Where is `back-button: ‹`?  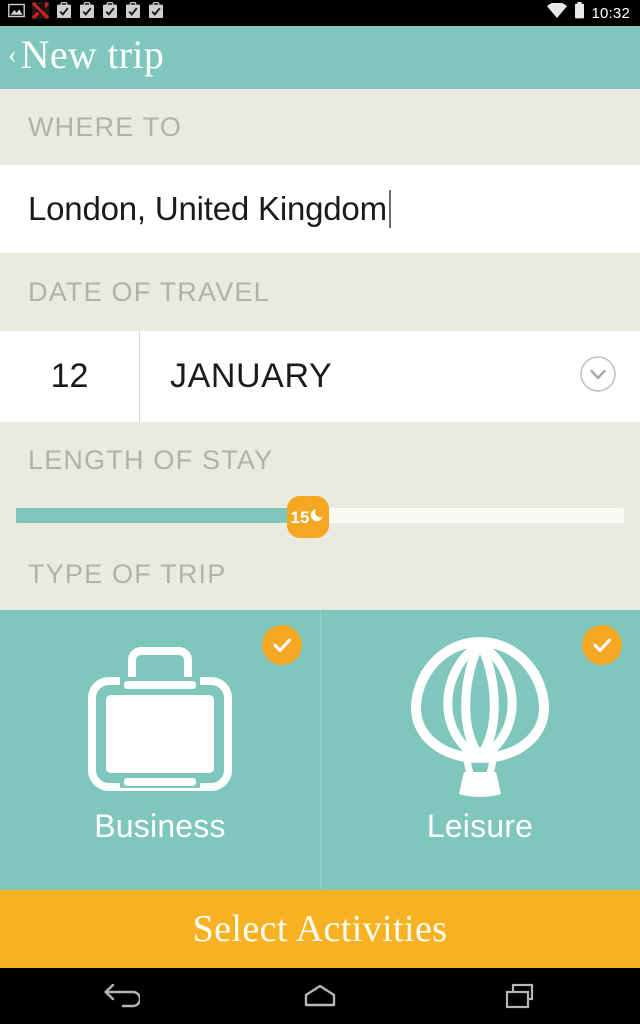 back-button: ‹ is located at coordinates (13, 57).